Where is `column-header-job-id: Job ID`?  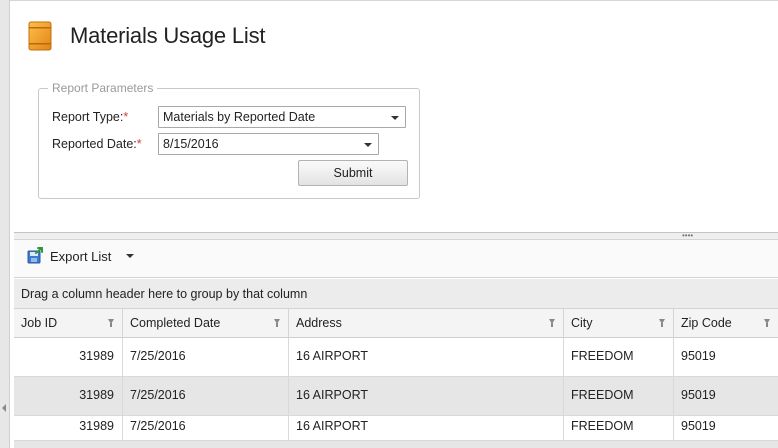 column-header-job-id: Job ID is located at coordinates (68, 323).